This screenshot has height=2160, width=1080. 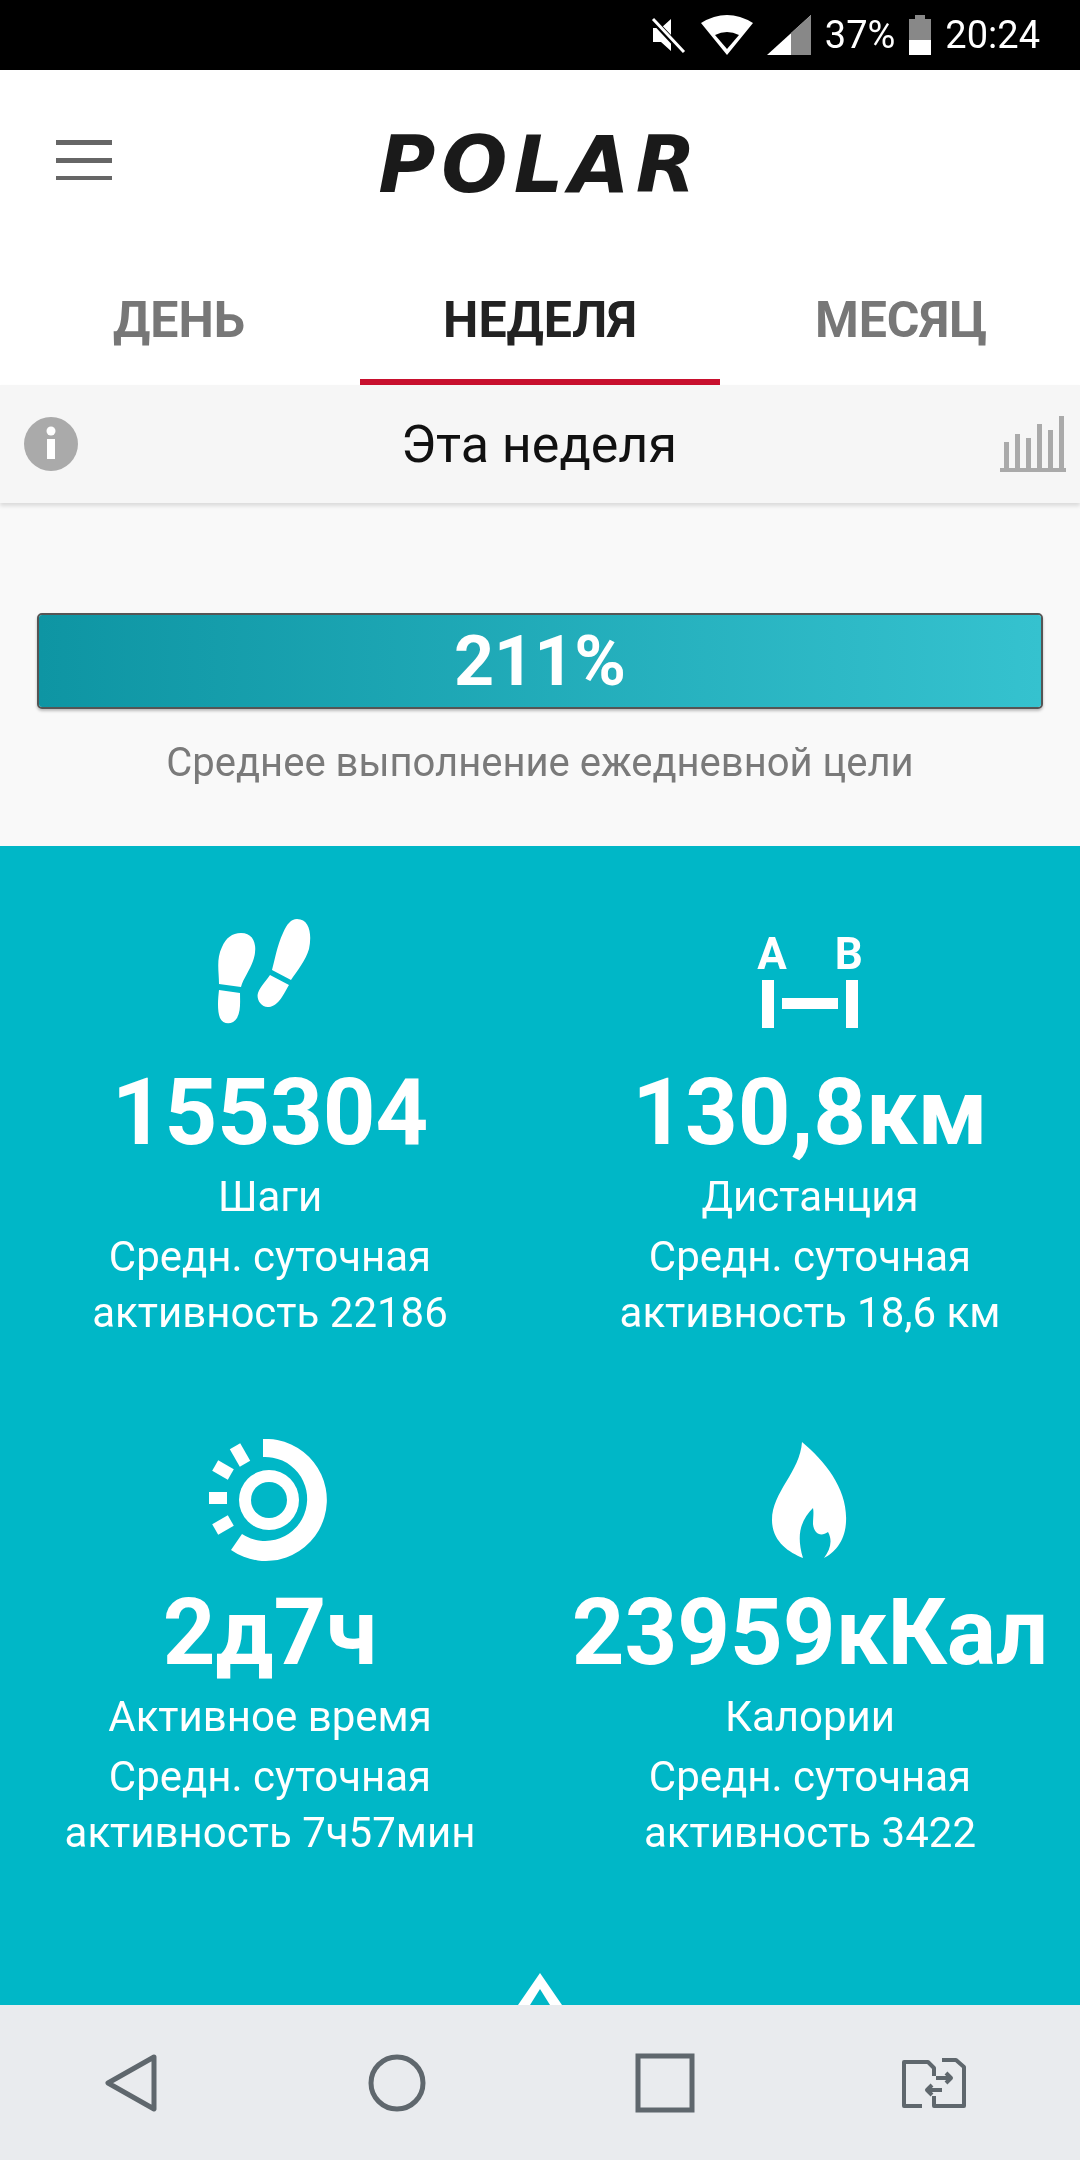 I want to click on logo: POLAR, so click(x=540, y=165).